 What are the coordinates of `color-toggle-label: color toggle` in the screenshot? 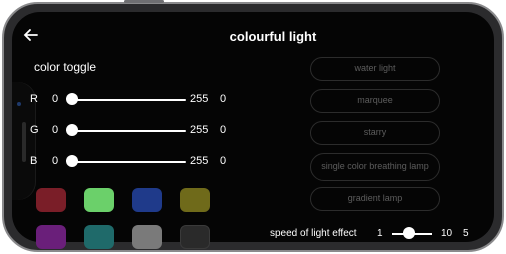 It's located at (65, 67).